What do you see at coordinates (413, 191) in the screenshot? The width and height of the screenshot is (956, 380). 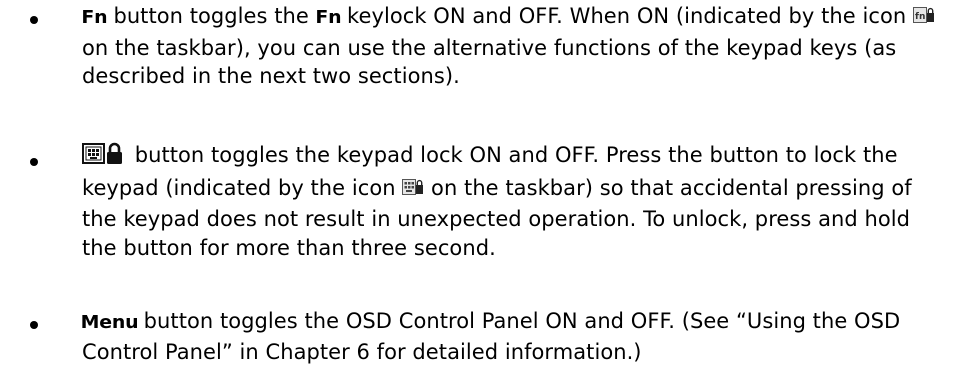 I see `keypad-lock-taskbar-icon` at bounding box center [413, 191].